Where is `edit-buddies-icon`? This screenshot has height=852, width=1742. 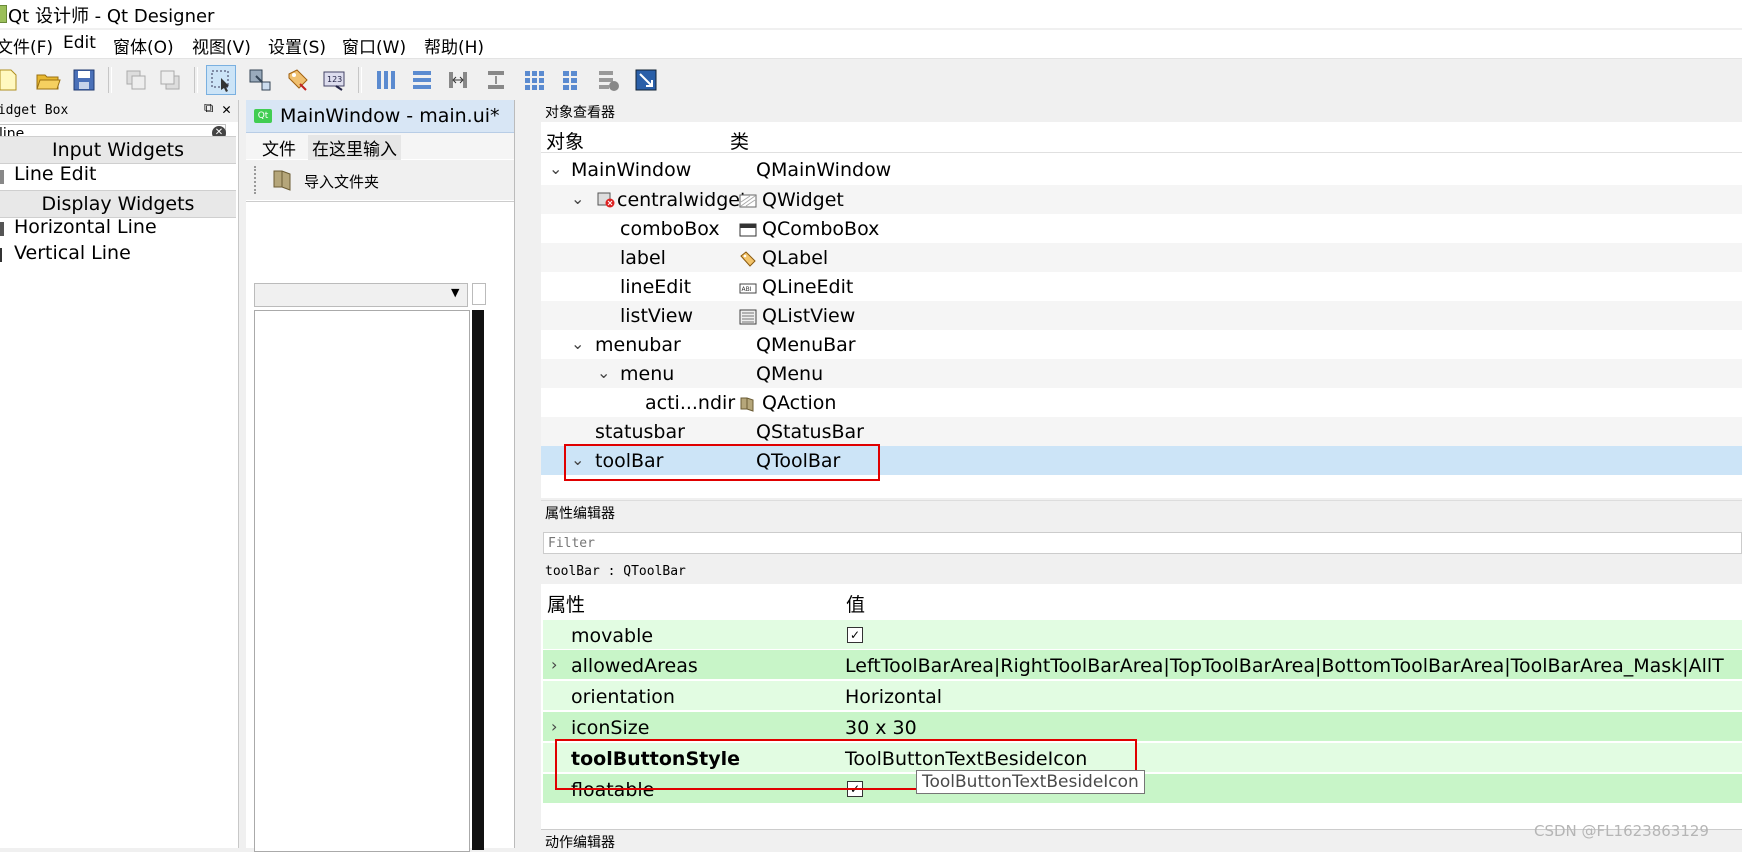 edit-buddies-icon is located at coordinates (298, 80).